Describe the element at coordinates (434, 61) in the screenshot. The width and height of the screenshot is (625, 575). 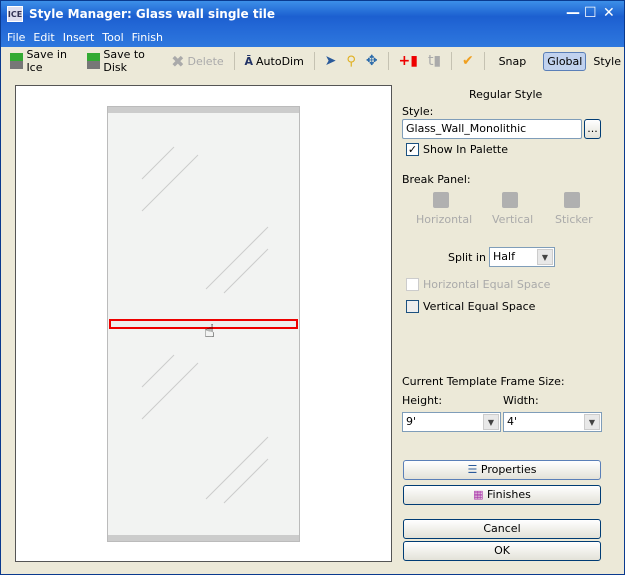
I see `panel-icon: t▮` at that location.